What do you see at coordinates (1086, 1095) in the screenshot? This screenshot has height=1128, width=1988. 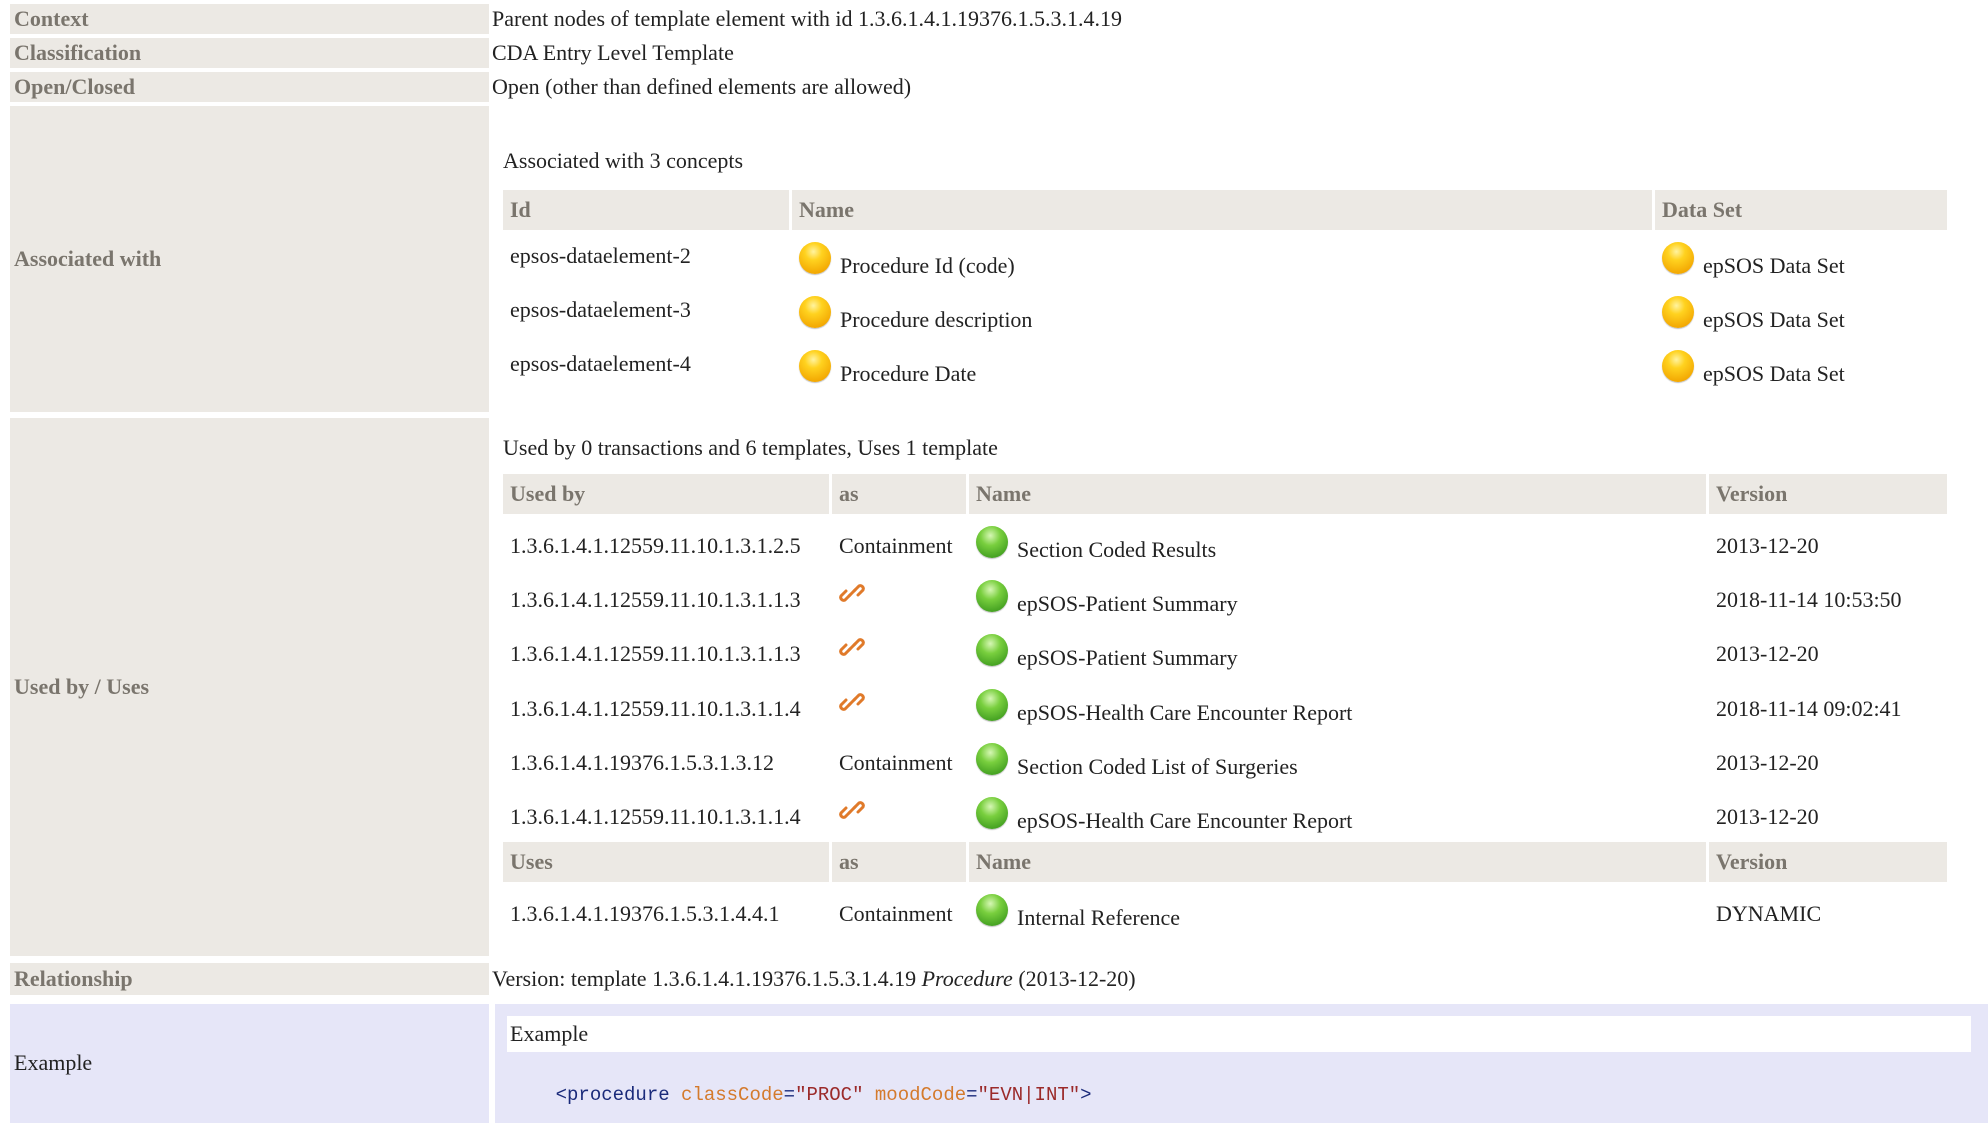 I see `code-tag-close: >` at bounding box center [1086, 1095].